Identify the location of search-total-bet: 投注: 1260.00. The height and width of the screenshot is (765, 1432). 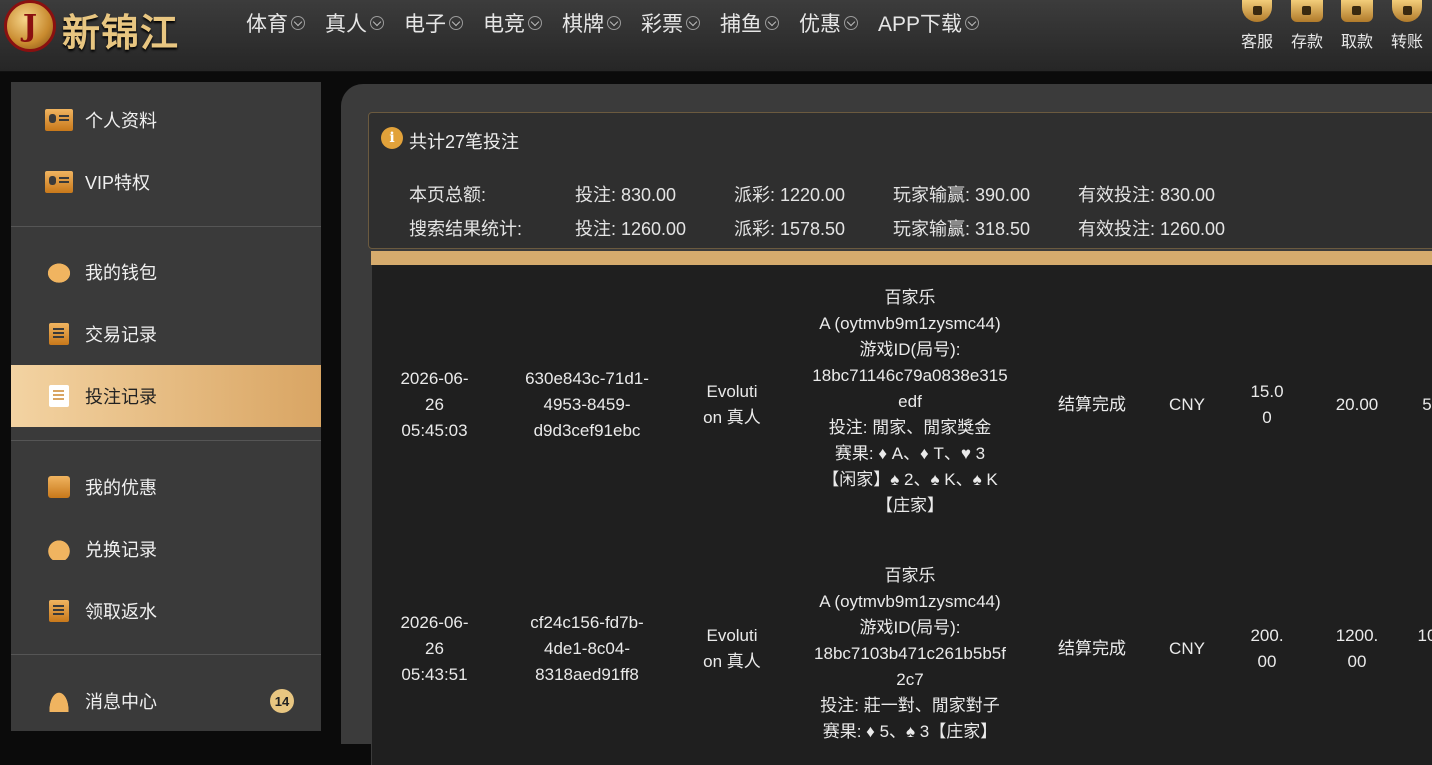
(631, 229).